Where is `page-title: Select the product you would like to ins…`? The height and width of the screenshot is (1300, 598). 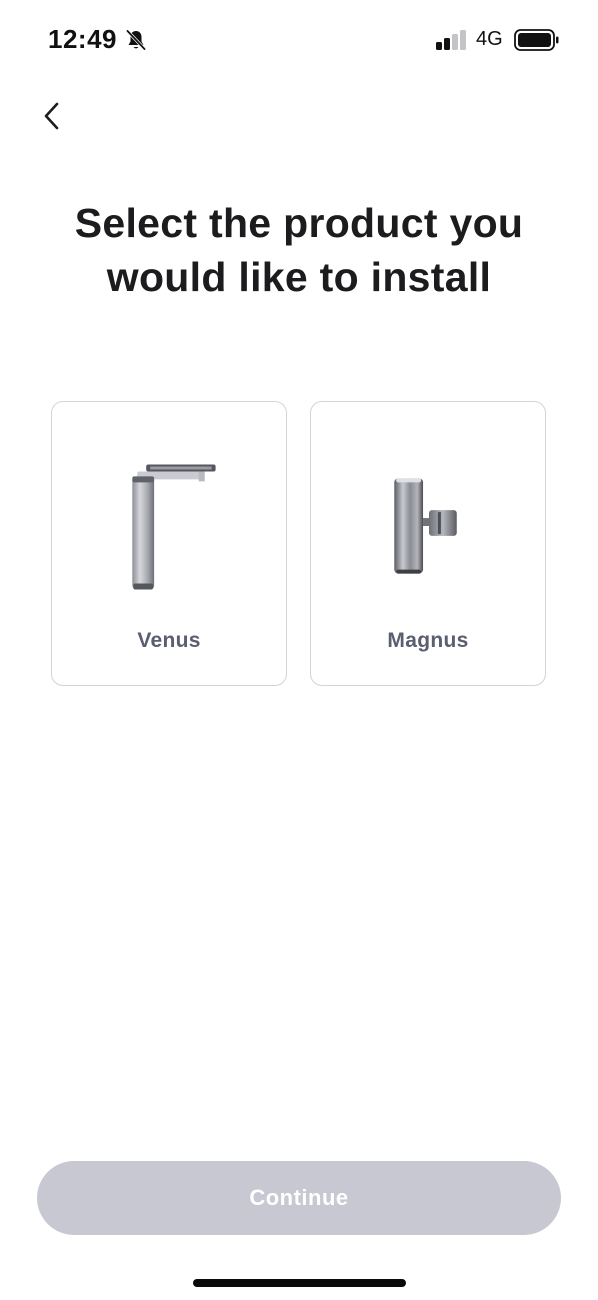 page-title: Select the product you would like to ins… is located at coordinates (299, 250).